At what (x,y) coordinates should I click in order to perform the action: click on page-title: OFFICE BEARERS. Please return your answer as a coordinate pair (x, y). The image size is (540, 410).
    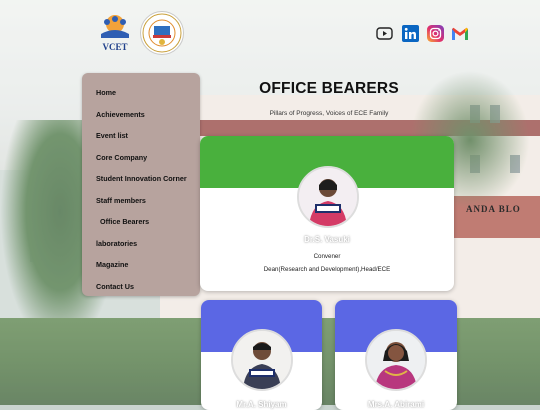
    Looking at the image, I should click on (329, 88).